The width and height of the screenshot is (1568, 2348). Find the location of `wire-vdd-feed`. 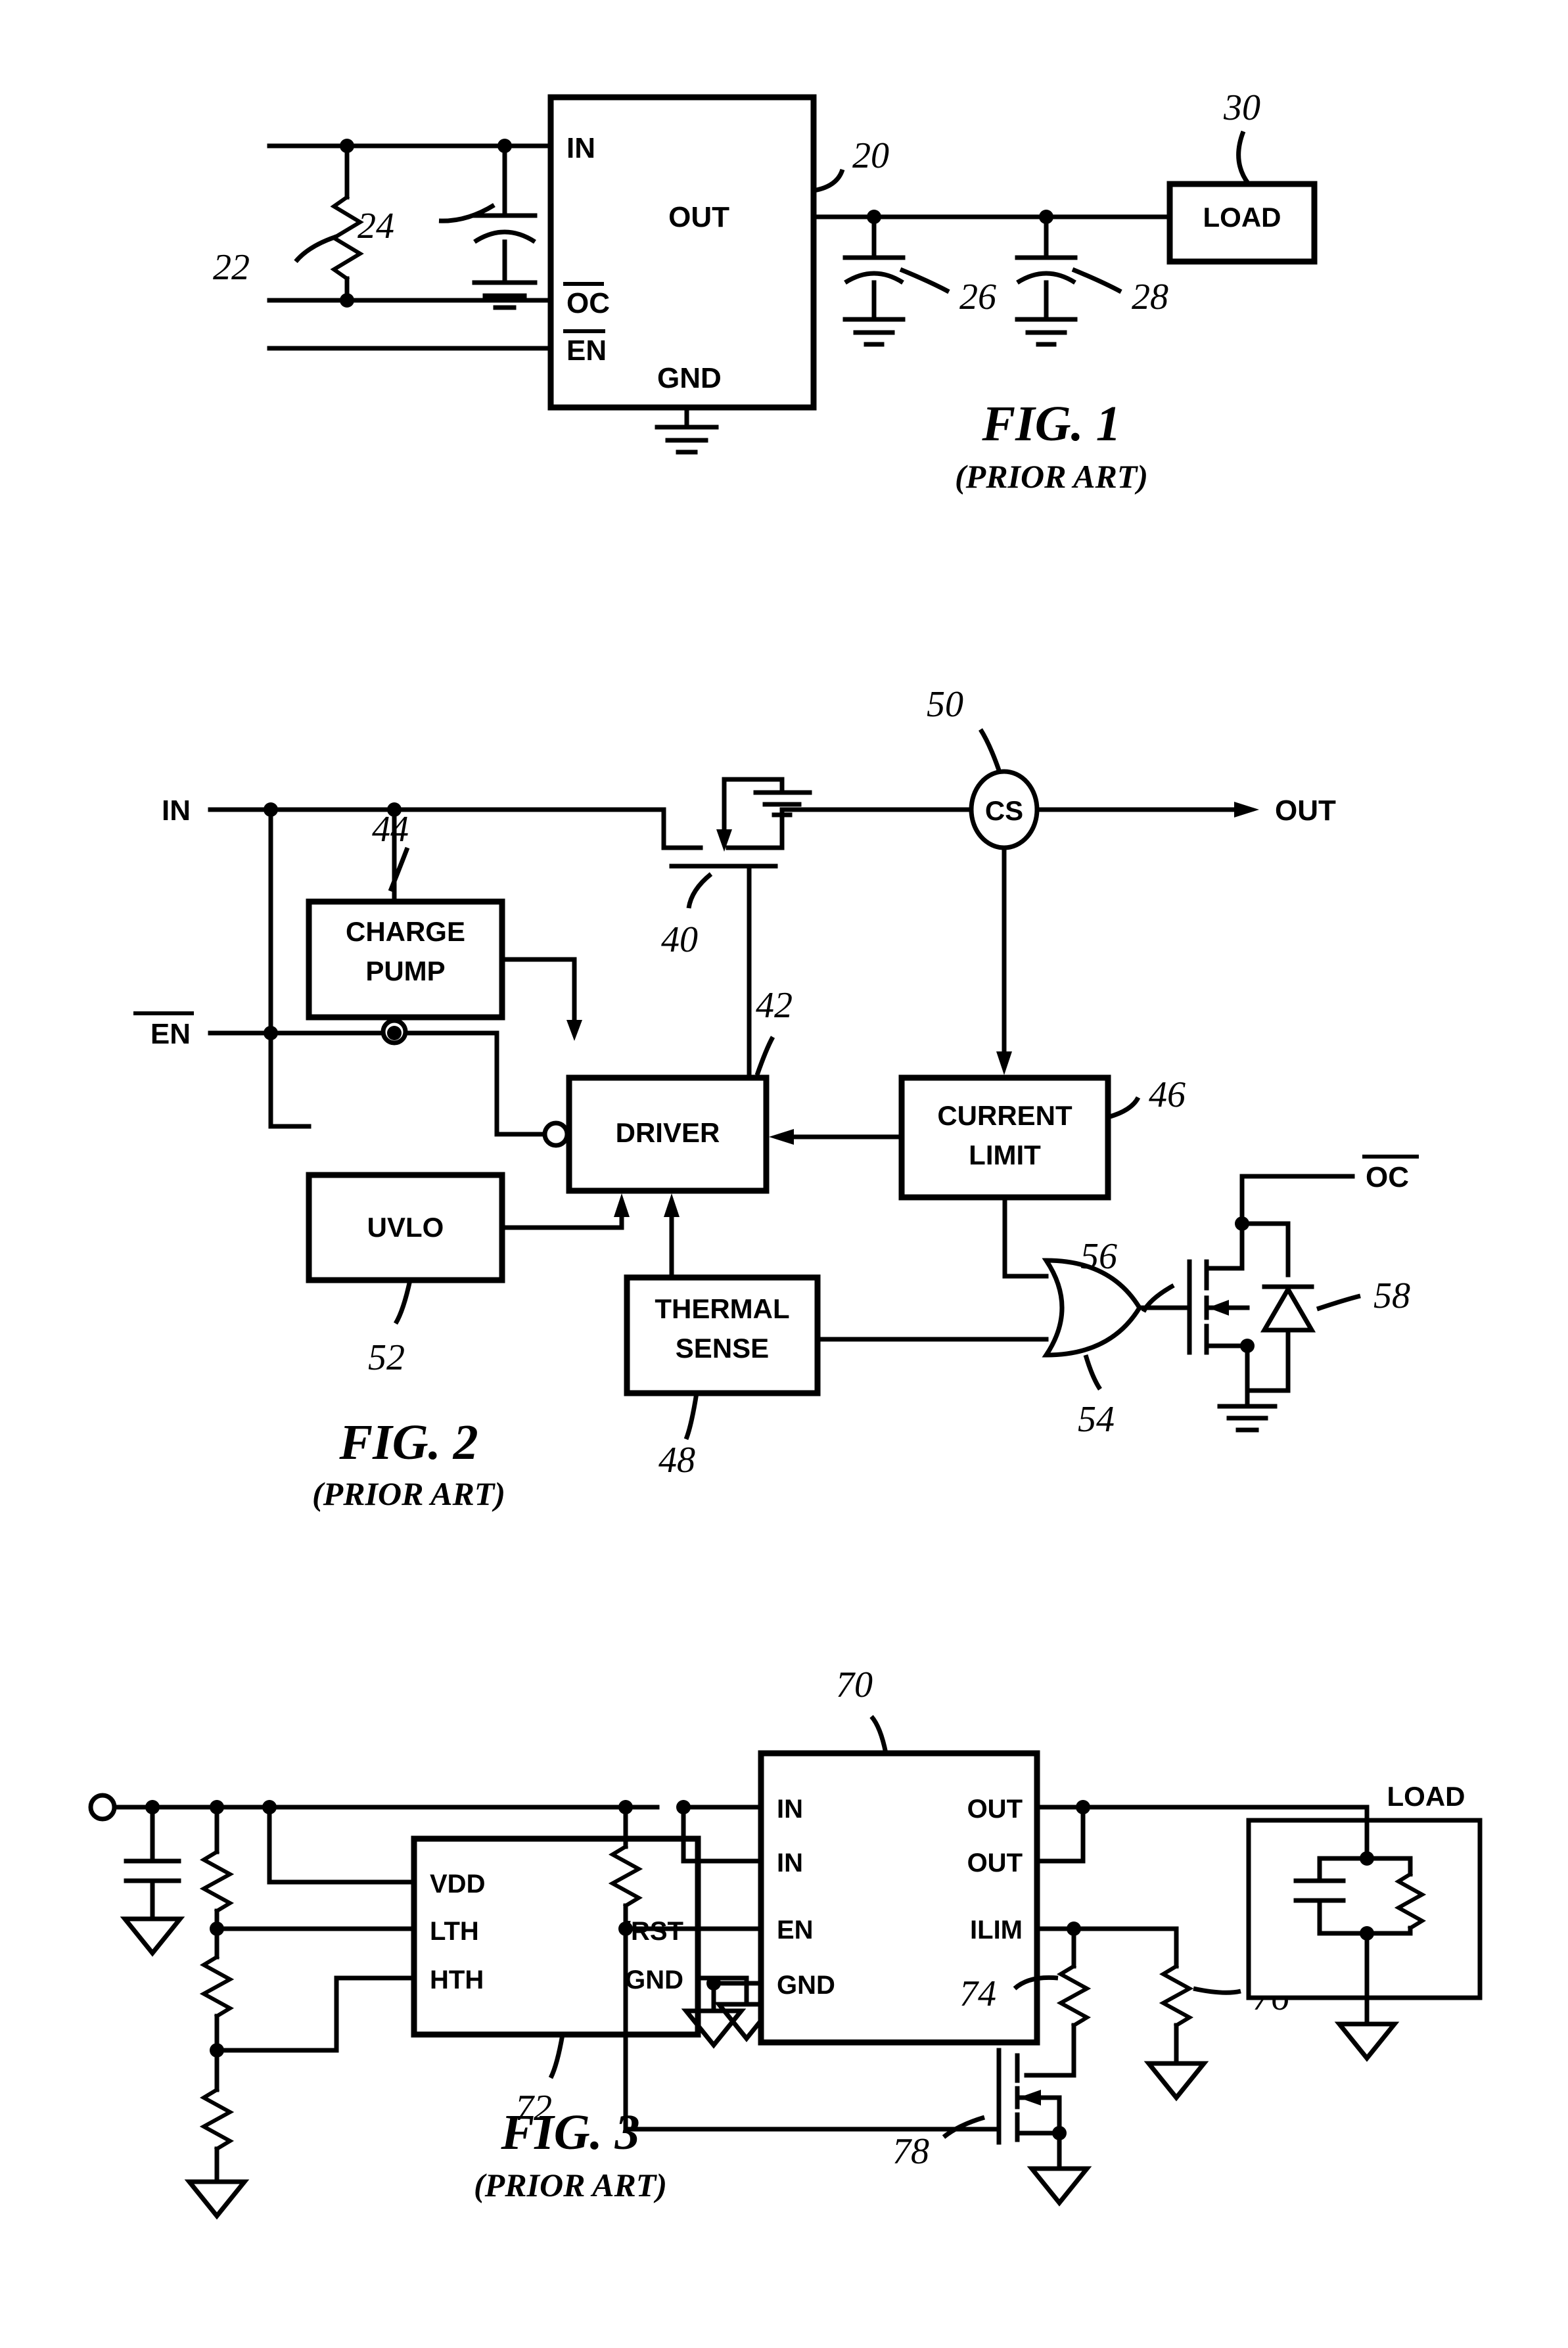

wire-vdd-feed is located at coordinates (342, 1845).